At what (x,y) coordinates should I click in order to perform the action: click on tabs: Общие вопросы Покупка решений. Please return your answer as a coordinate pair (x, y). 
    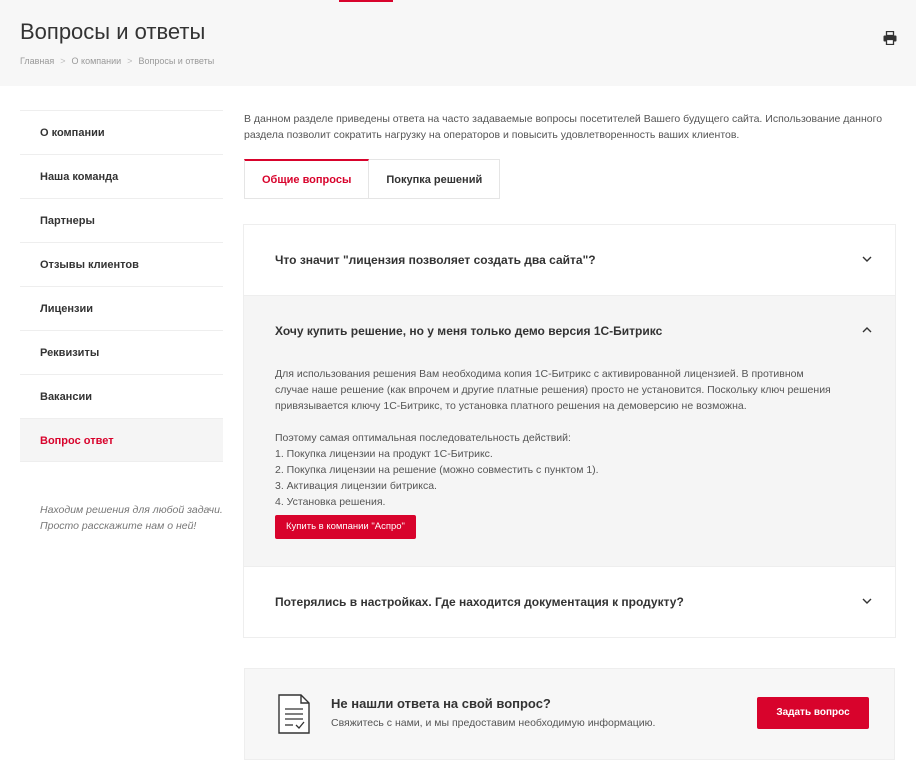
    Looking at the image, I should click on (372, 179).